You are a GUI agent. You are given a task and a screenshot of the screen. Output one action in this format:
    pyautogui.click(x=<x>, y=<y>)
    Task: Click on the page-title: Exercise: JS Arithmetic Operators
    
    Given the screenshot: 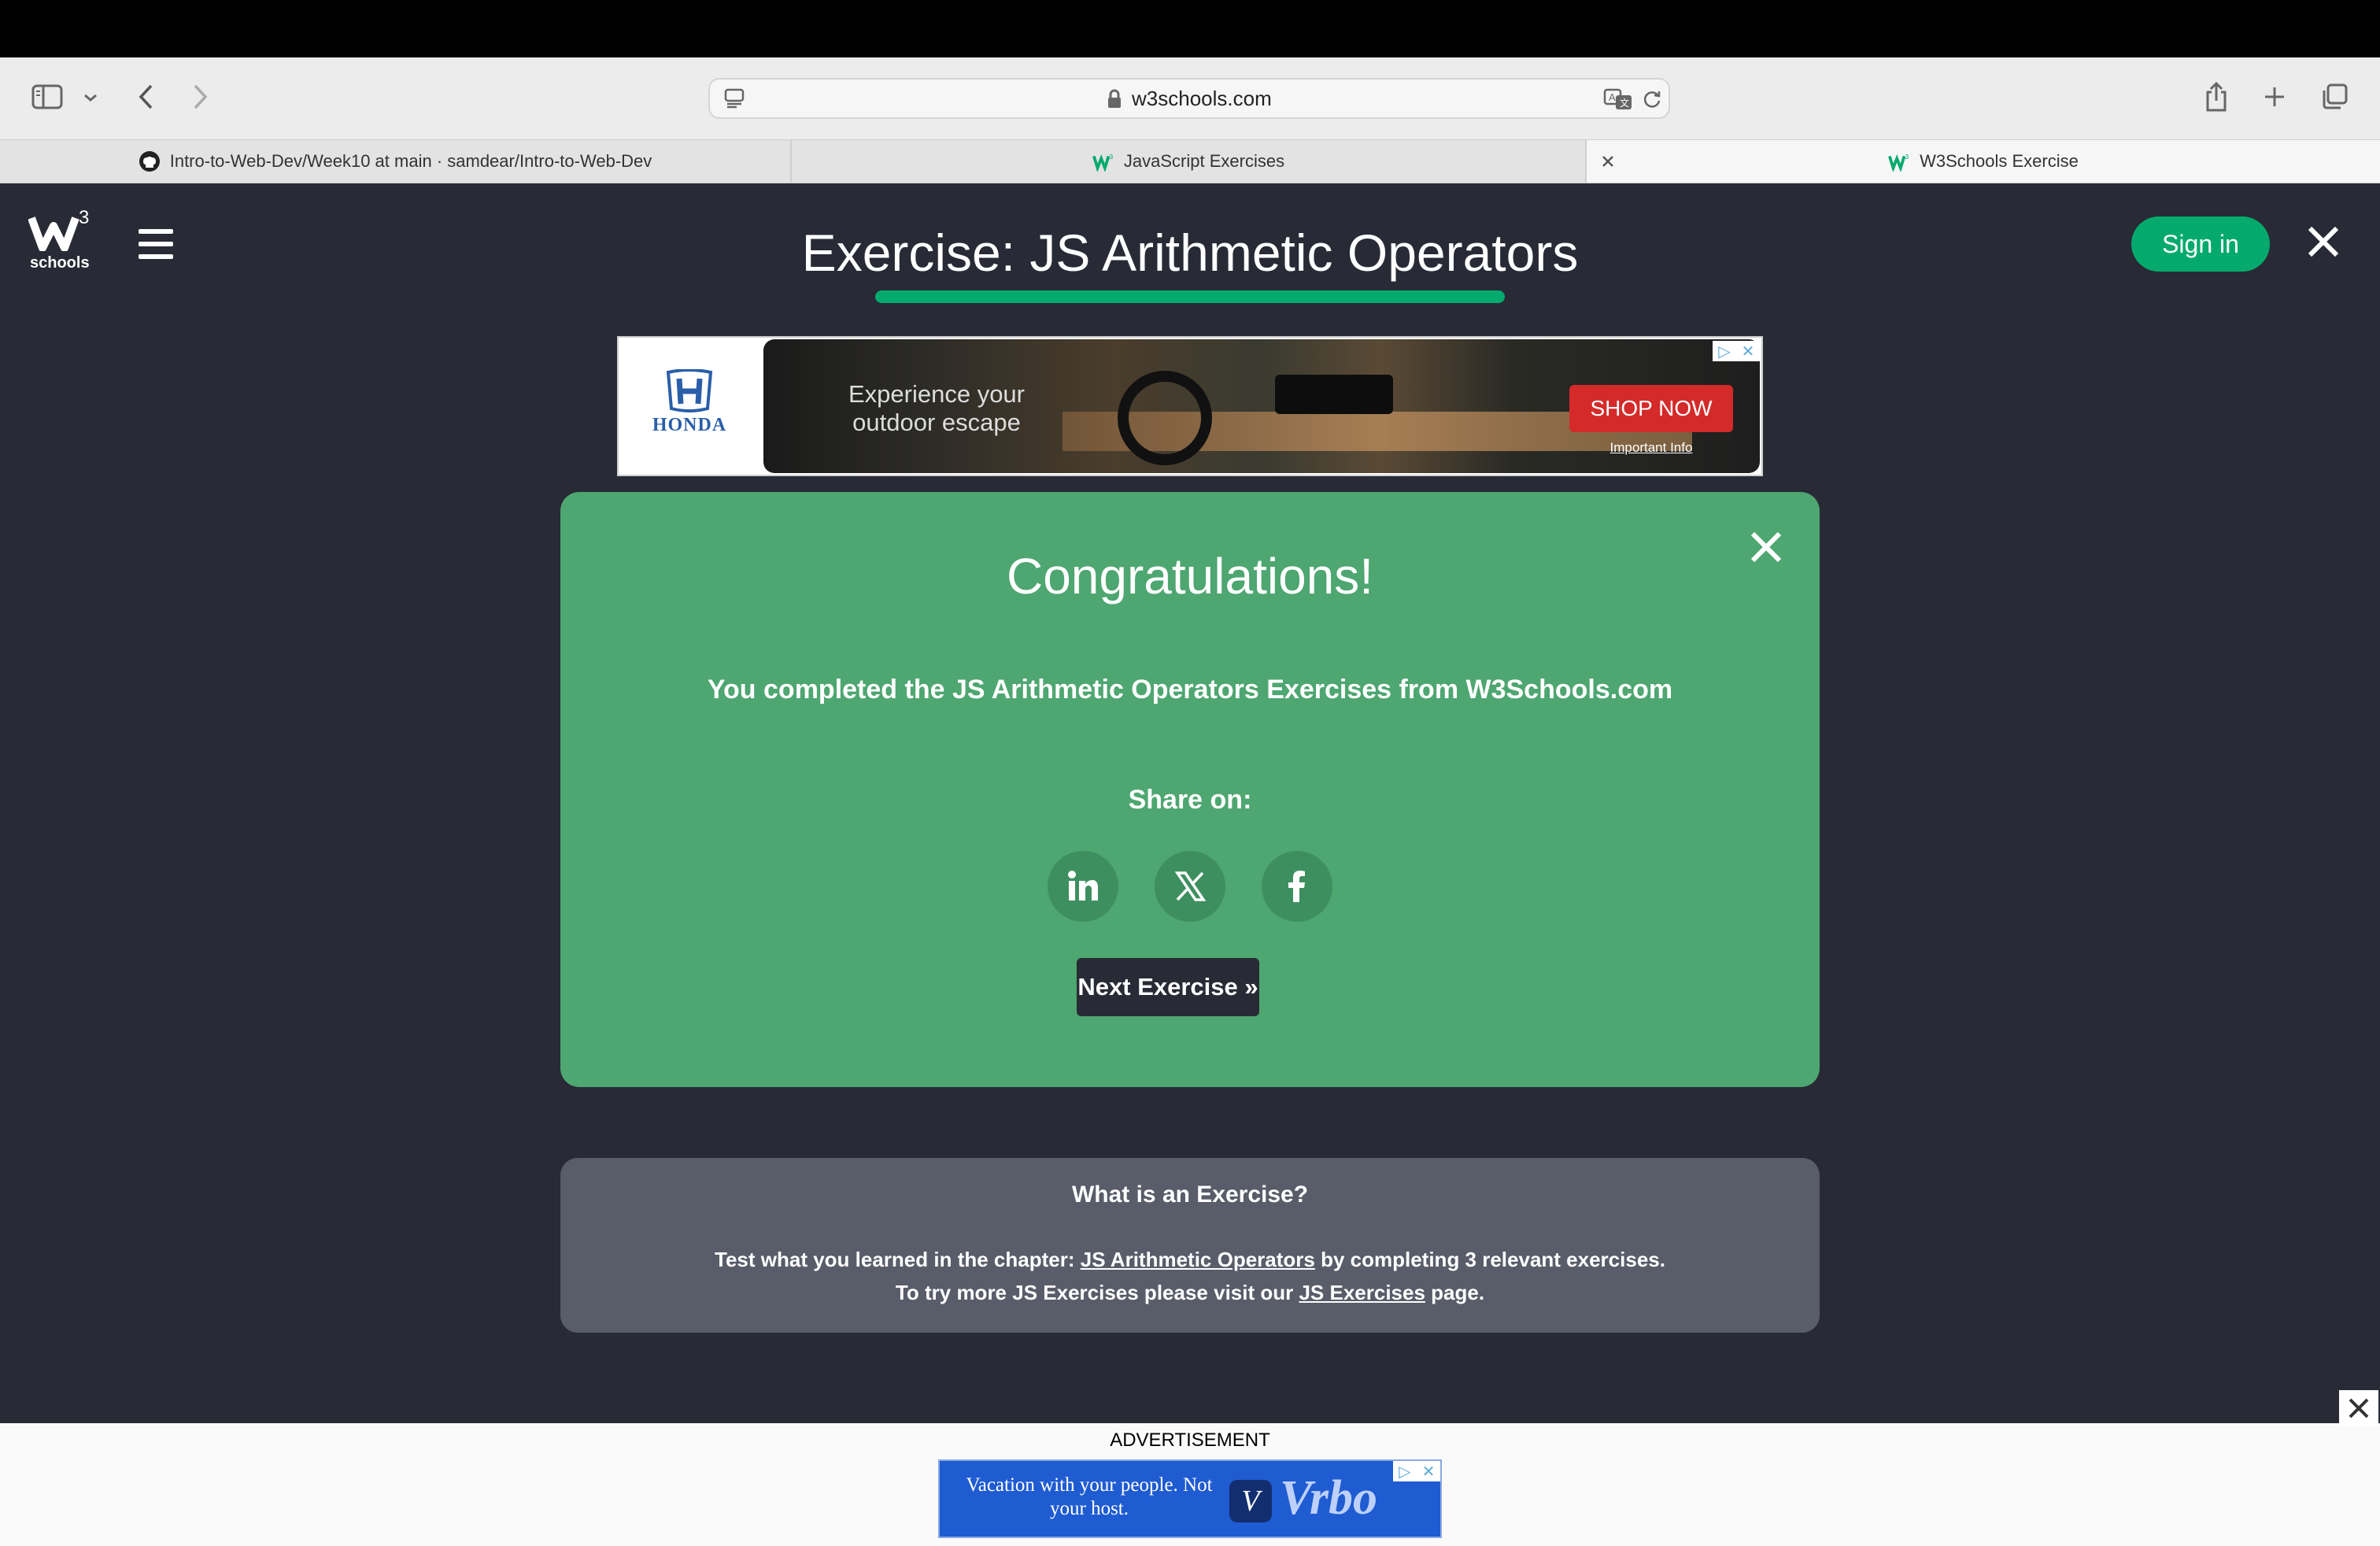 What is the action you would take?
    pyautogui.click(x=1190, y=253)
    